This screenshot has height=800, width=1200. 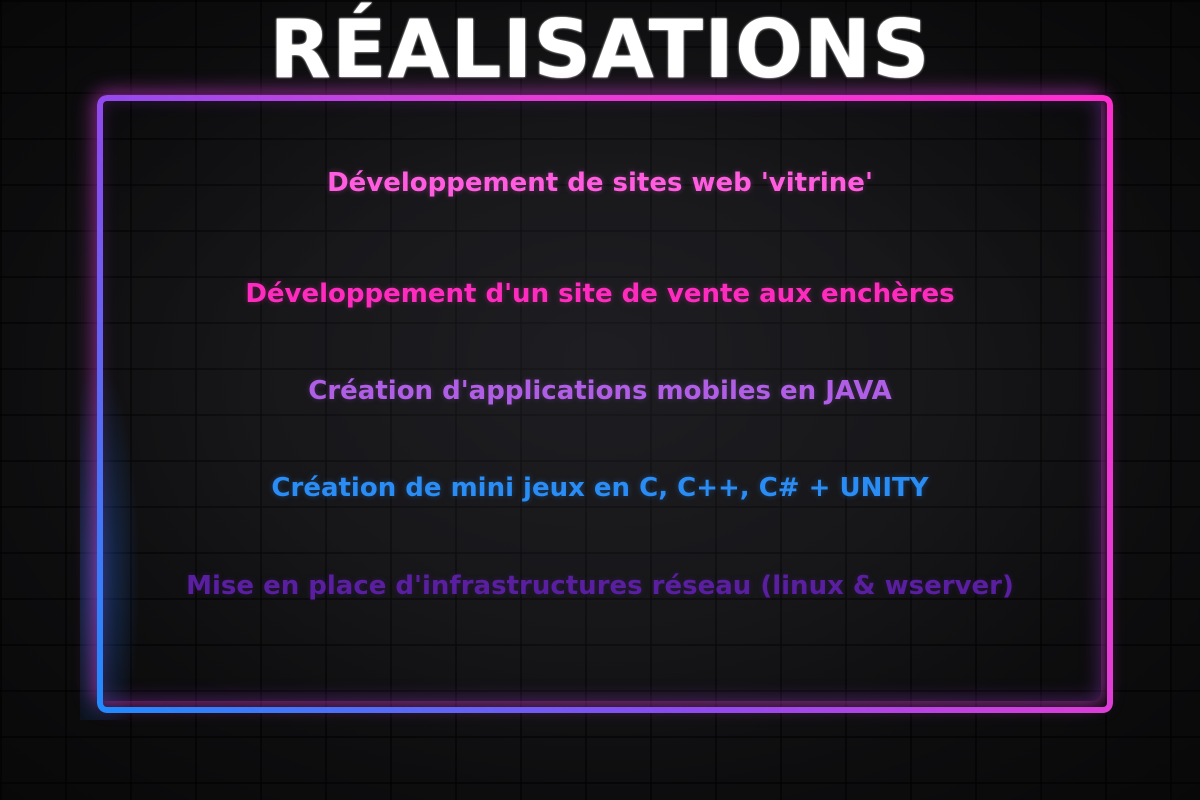 I want to click on list-item-mobile-apps: Création d'applications mobiles en JAVA, so click(x=600, y=391).